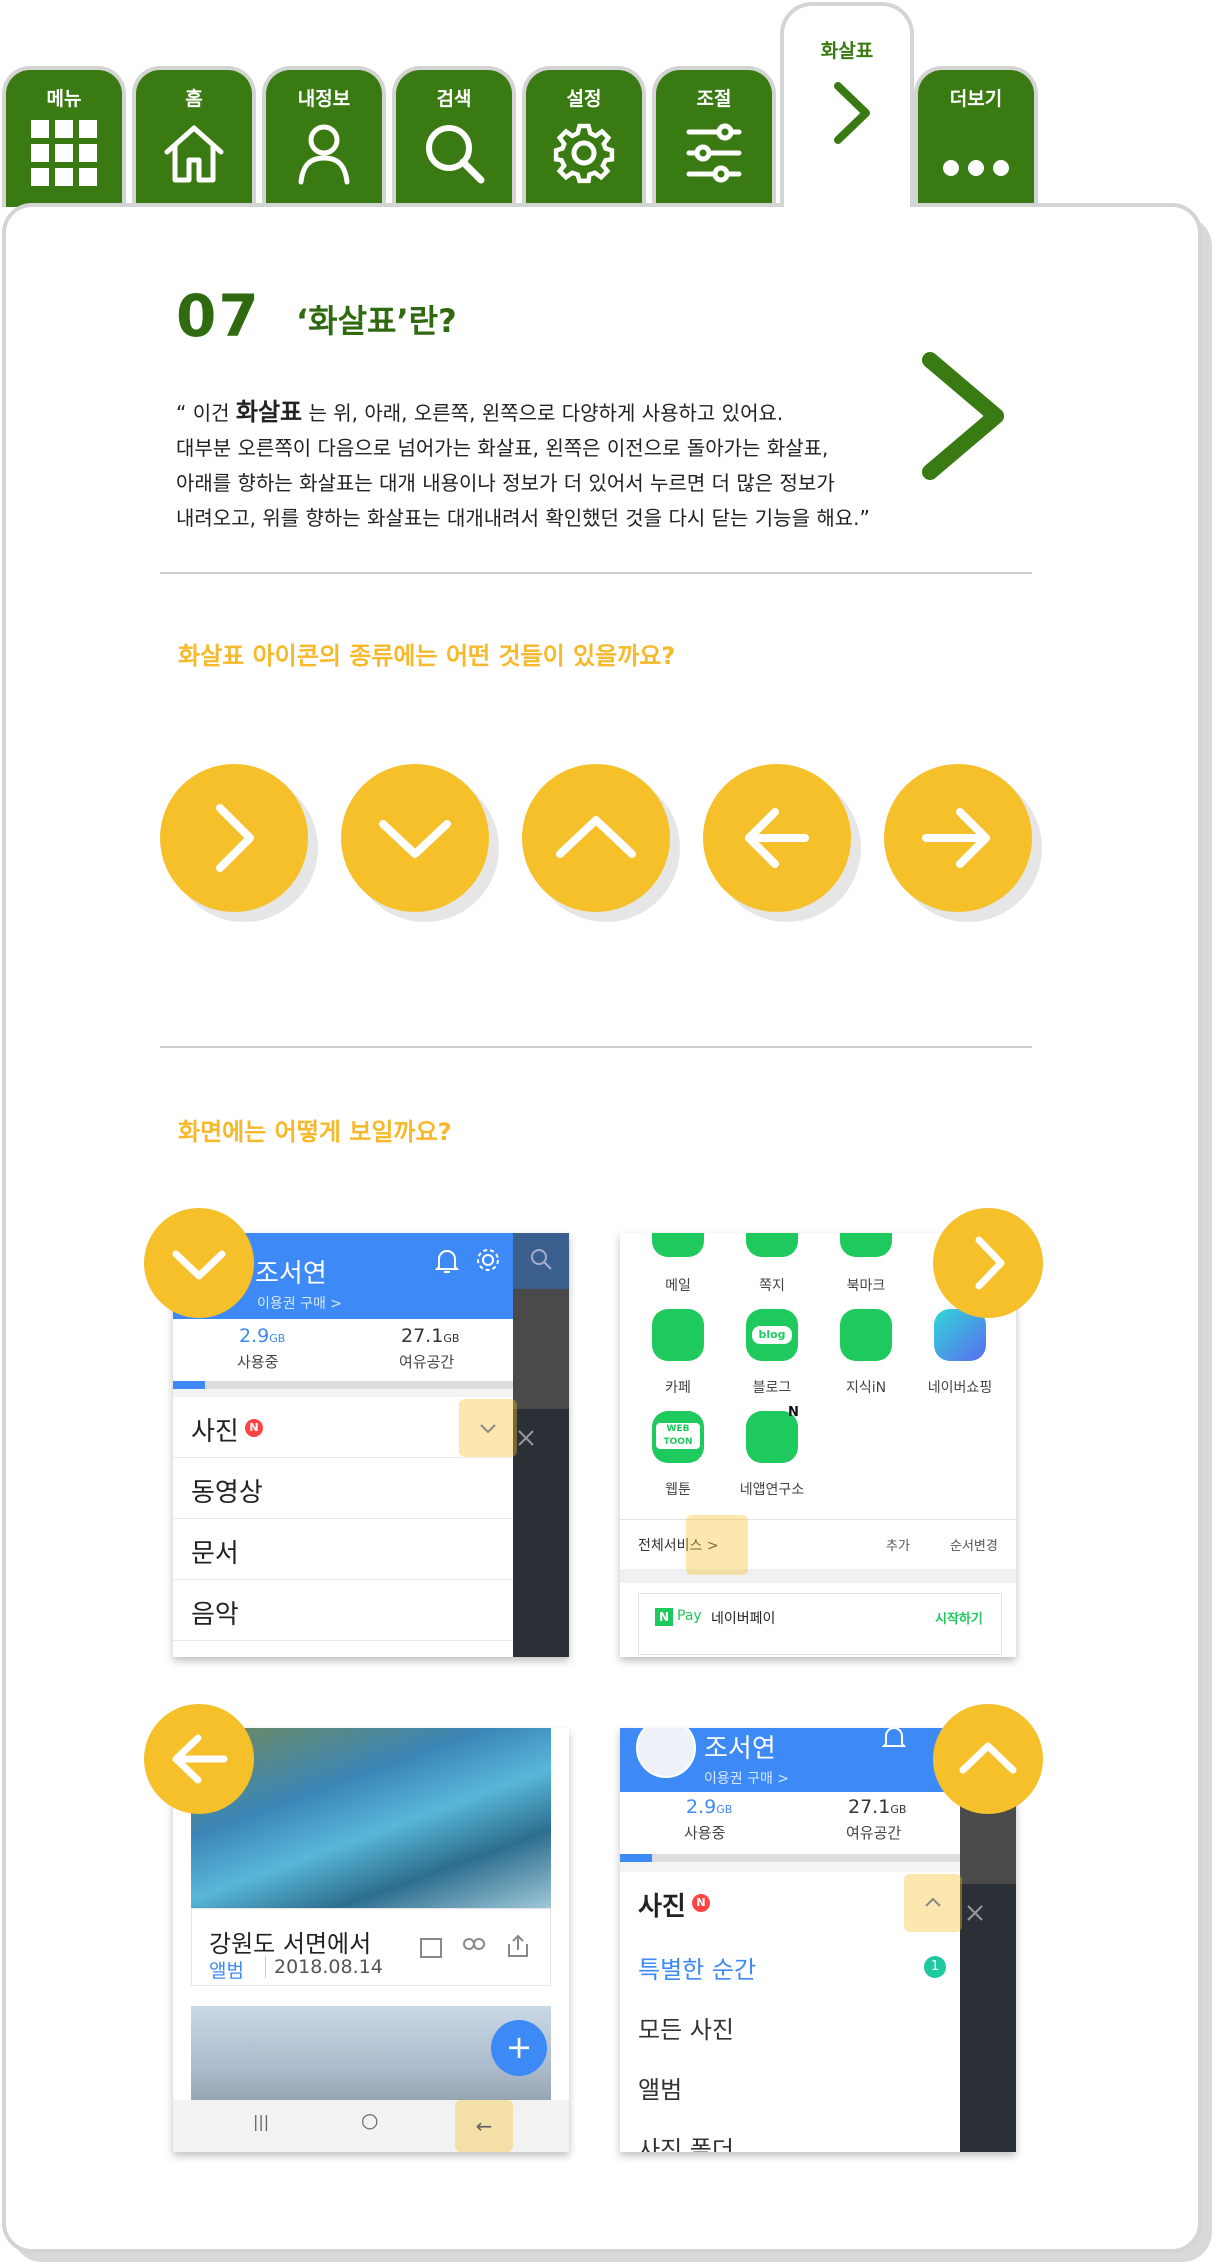  I want to click on arrow-right-icon, so click(956, 838).